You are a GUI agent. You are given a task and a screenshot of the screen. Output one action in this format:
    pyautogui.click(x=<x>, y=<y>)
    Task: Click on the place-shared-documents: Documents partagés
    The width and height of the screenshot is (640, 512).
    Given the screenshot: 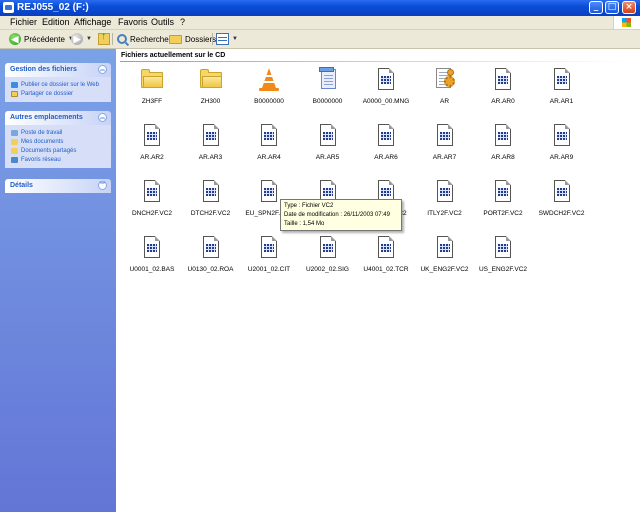 What is the action you would take?
    pyautogui.click(x=59, y=150)
    